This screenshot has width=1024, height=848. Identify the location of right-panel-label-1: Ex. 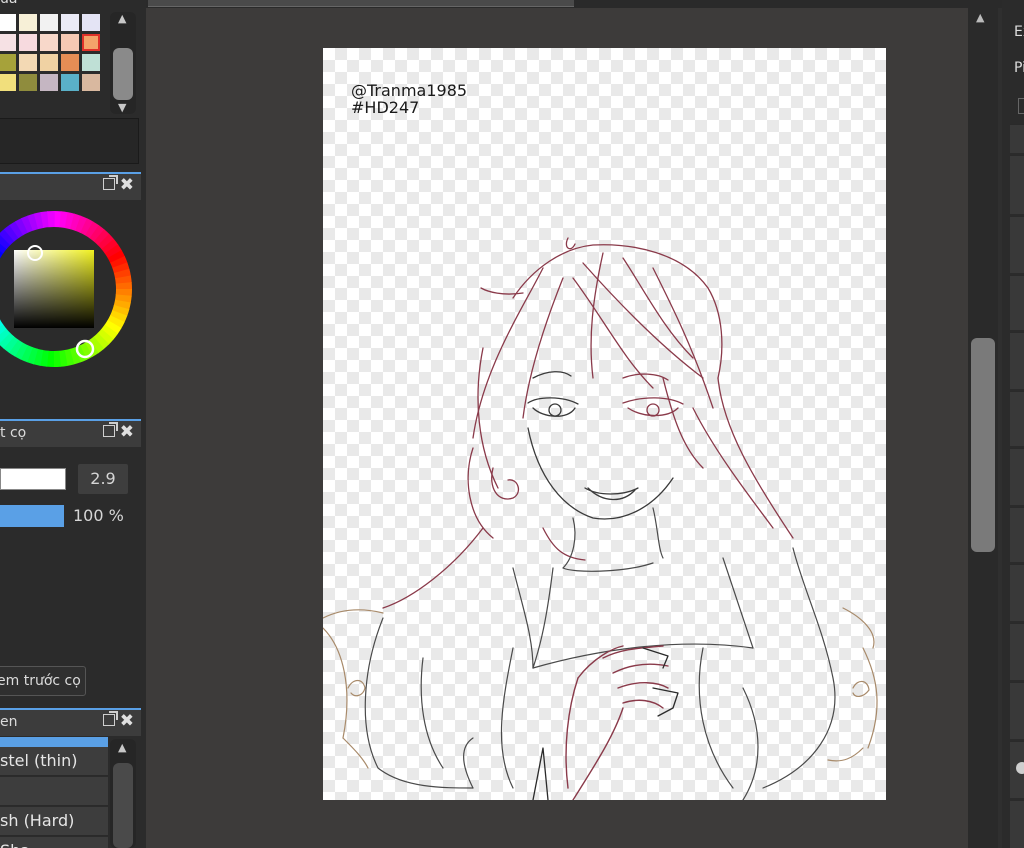
(1019, 32).